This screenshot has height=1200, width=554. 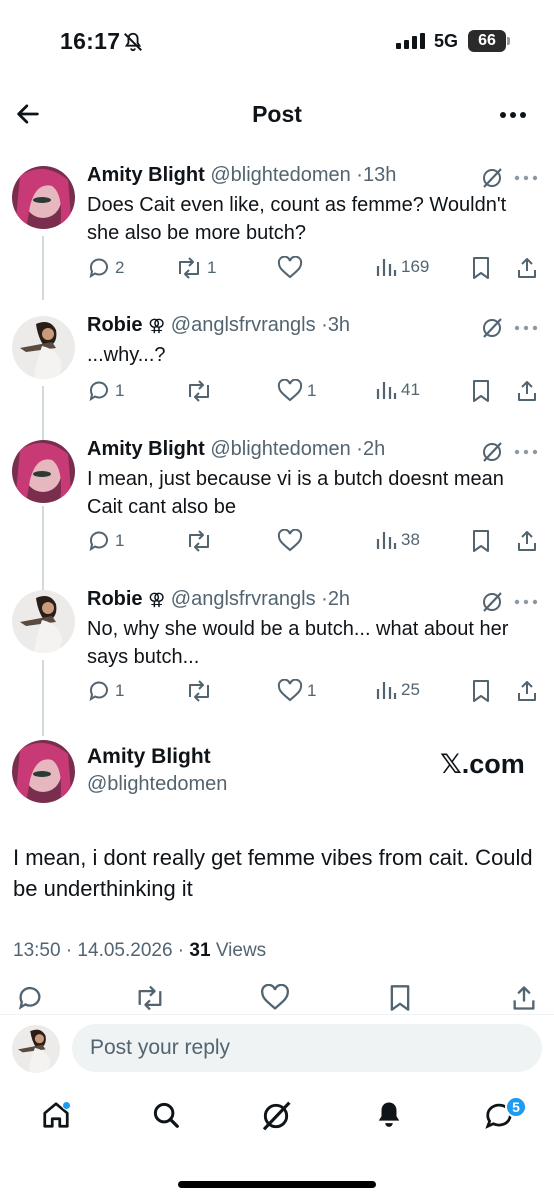 I want to click on search-icon, so click(x=166, y=1115).